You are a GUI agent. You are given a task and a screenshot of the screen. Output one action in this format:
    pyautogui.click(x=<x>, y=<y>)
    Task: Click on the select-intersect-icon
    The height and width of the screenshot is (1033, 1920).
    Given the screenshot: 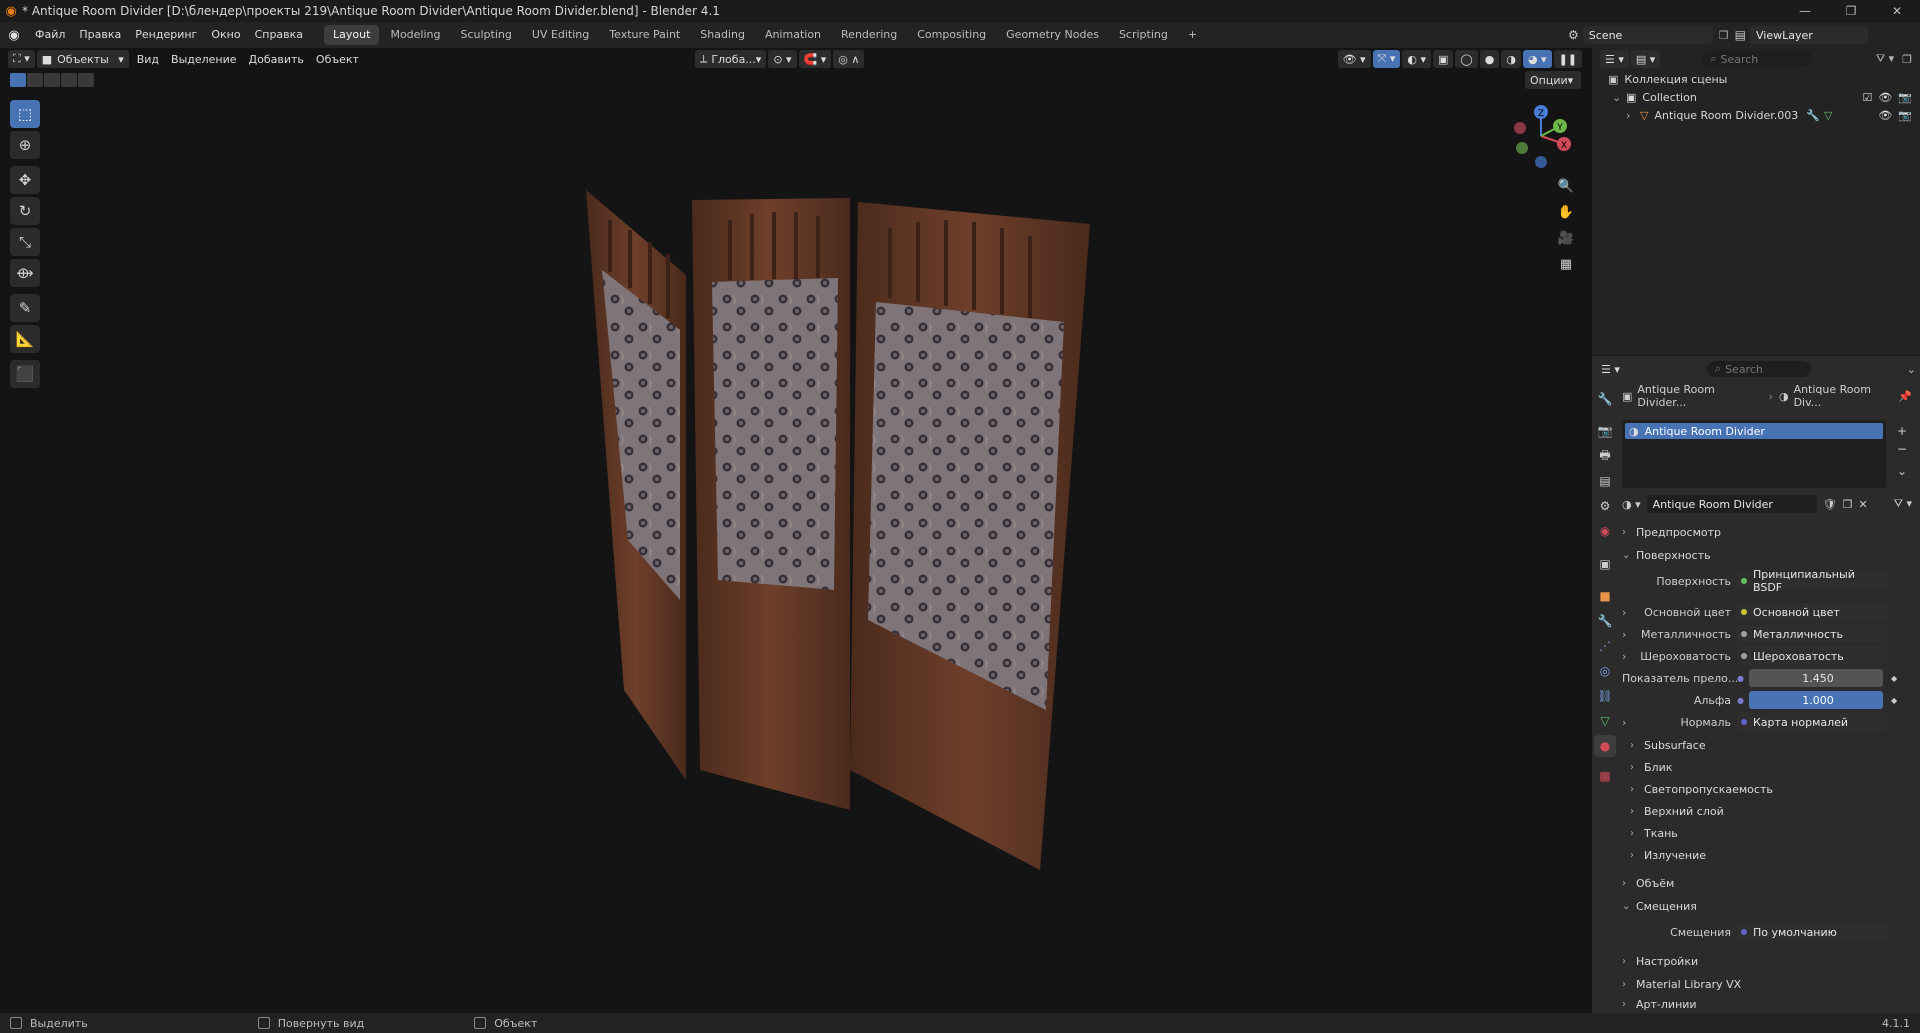 What is the action you would take?
    pyautogui.click(x=86, y=80)
    